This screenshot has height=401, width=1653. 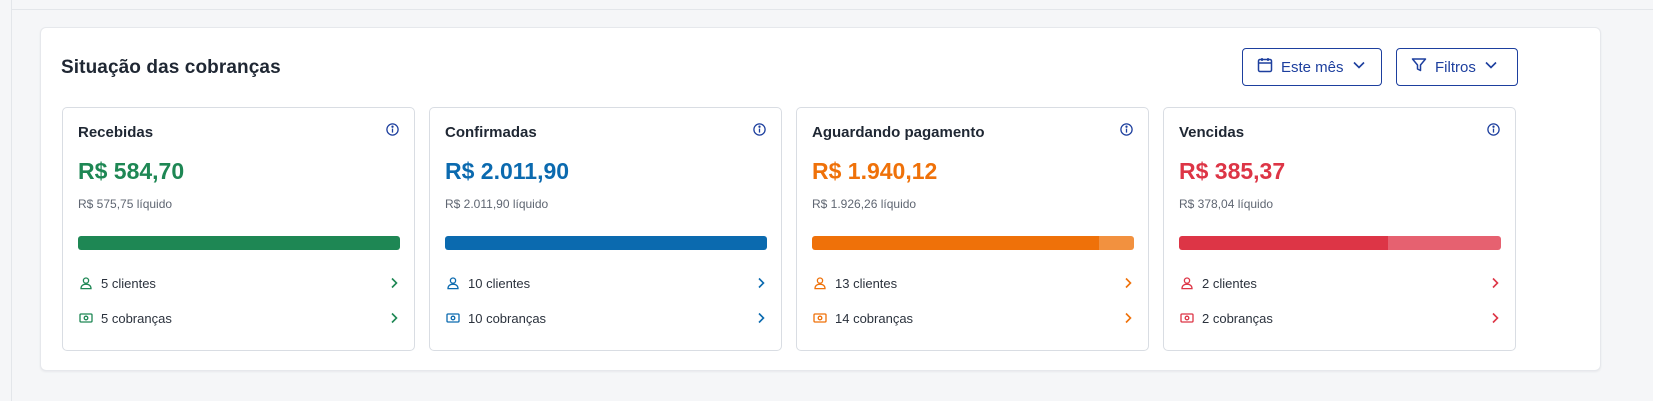 I want to click on filters-dropdown-button: Filtros, so click(x=1457, y=67).